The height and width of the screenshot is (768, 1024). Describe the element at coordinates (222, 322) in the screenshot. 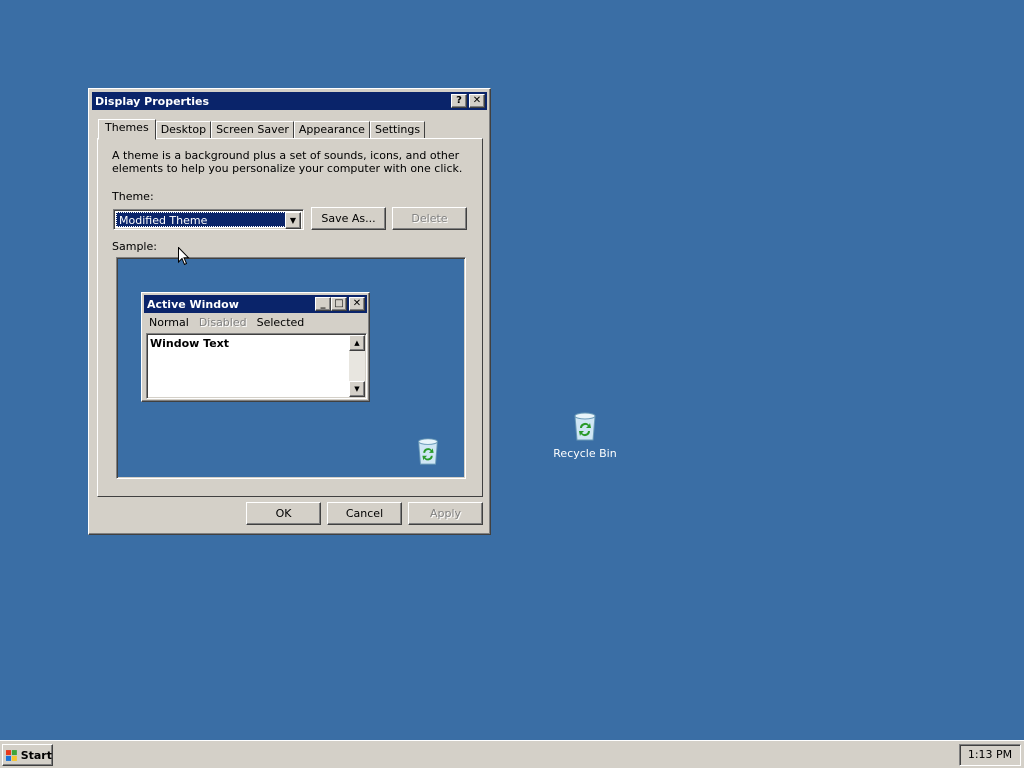

I see `menu-disabled: Disabled` at that location.